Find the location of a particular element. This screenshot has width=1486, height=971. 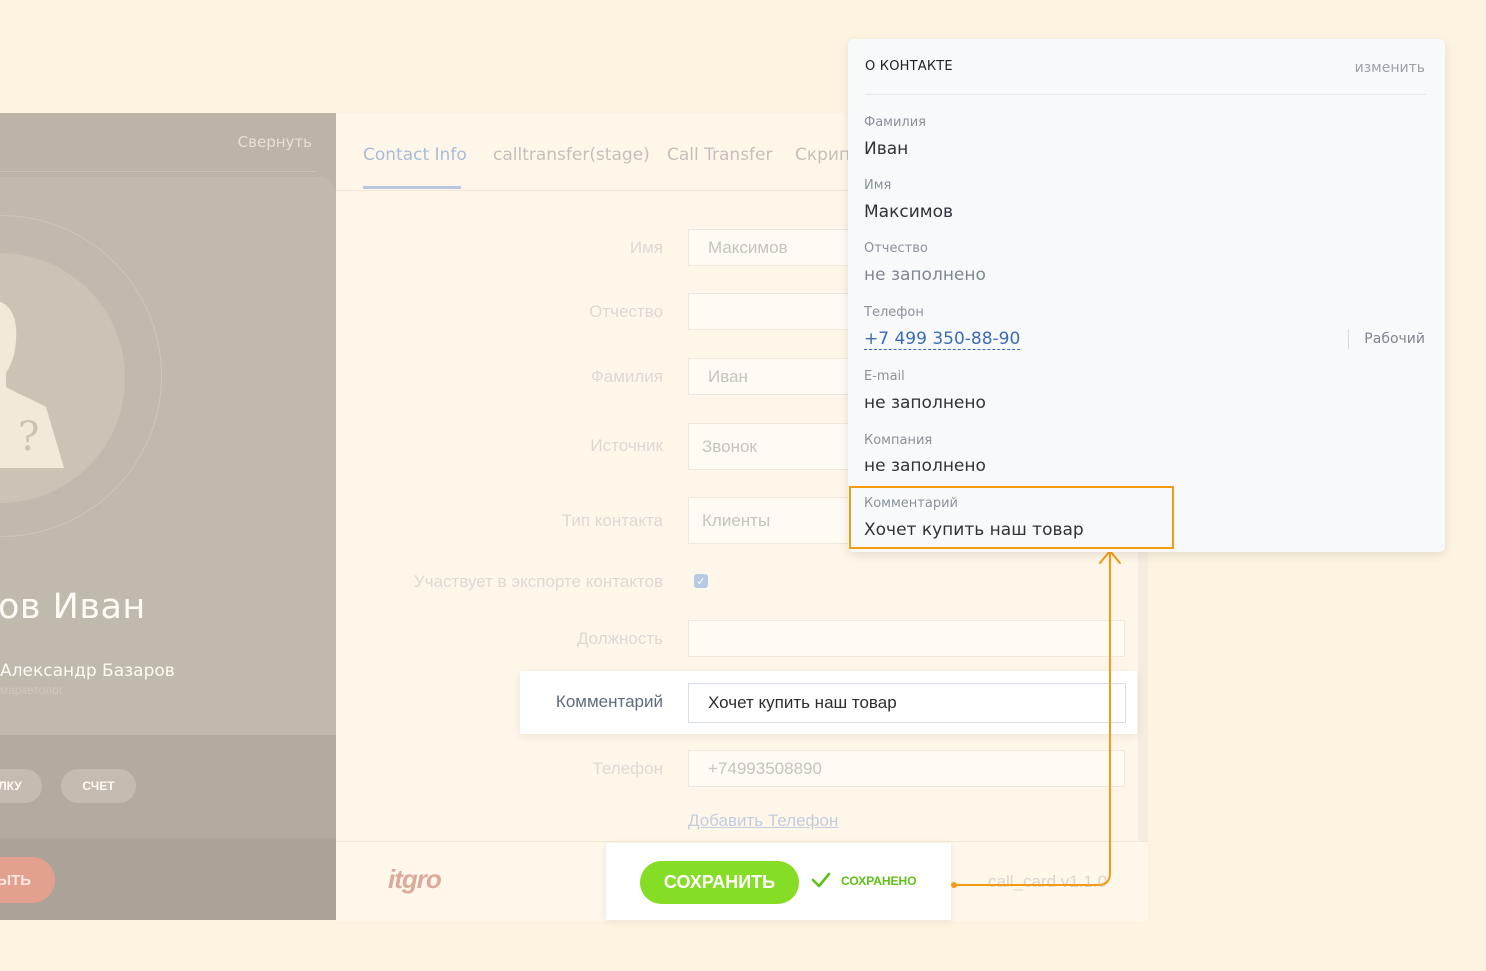

save-button: СОХРАНИТЬ is located at coordinates (719, 882).